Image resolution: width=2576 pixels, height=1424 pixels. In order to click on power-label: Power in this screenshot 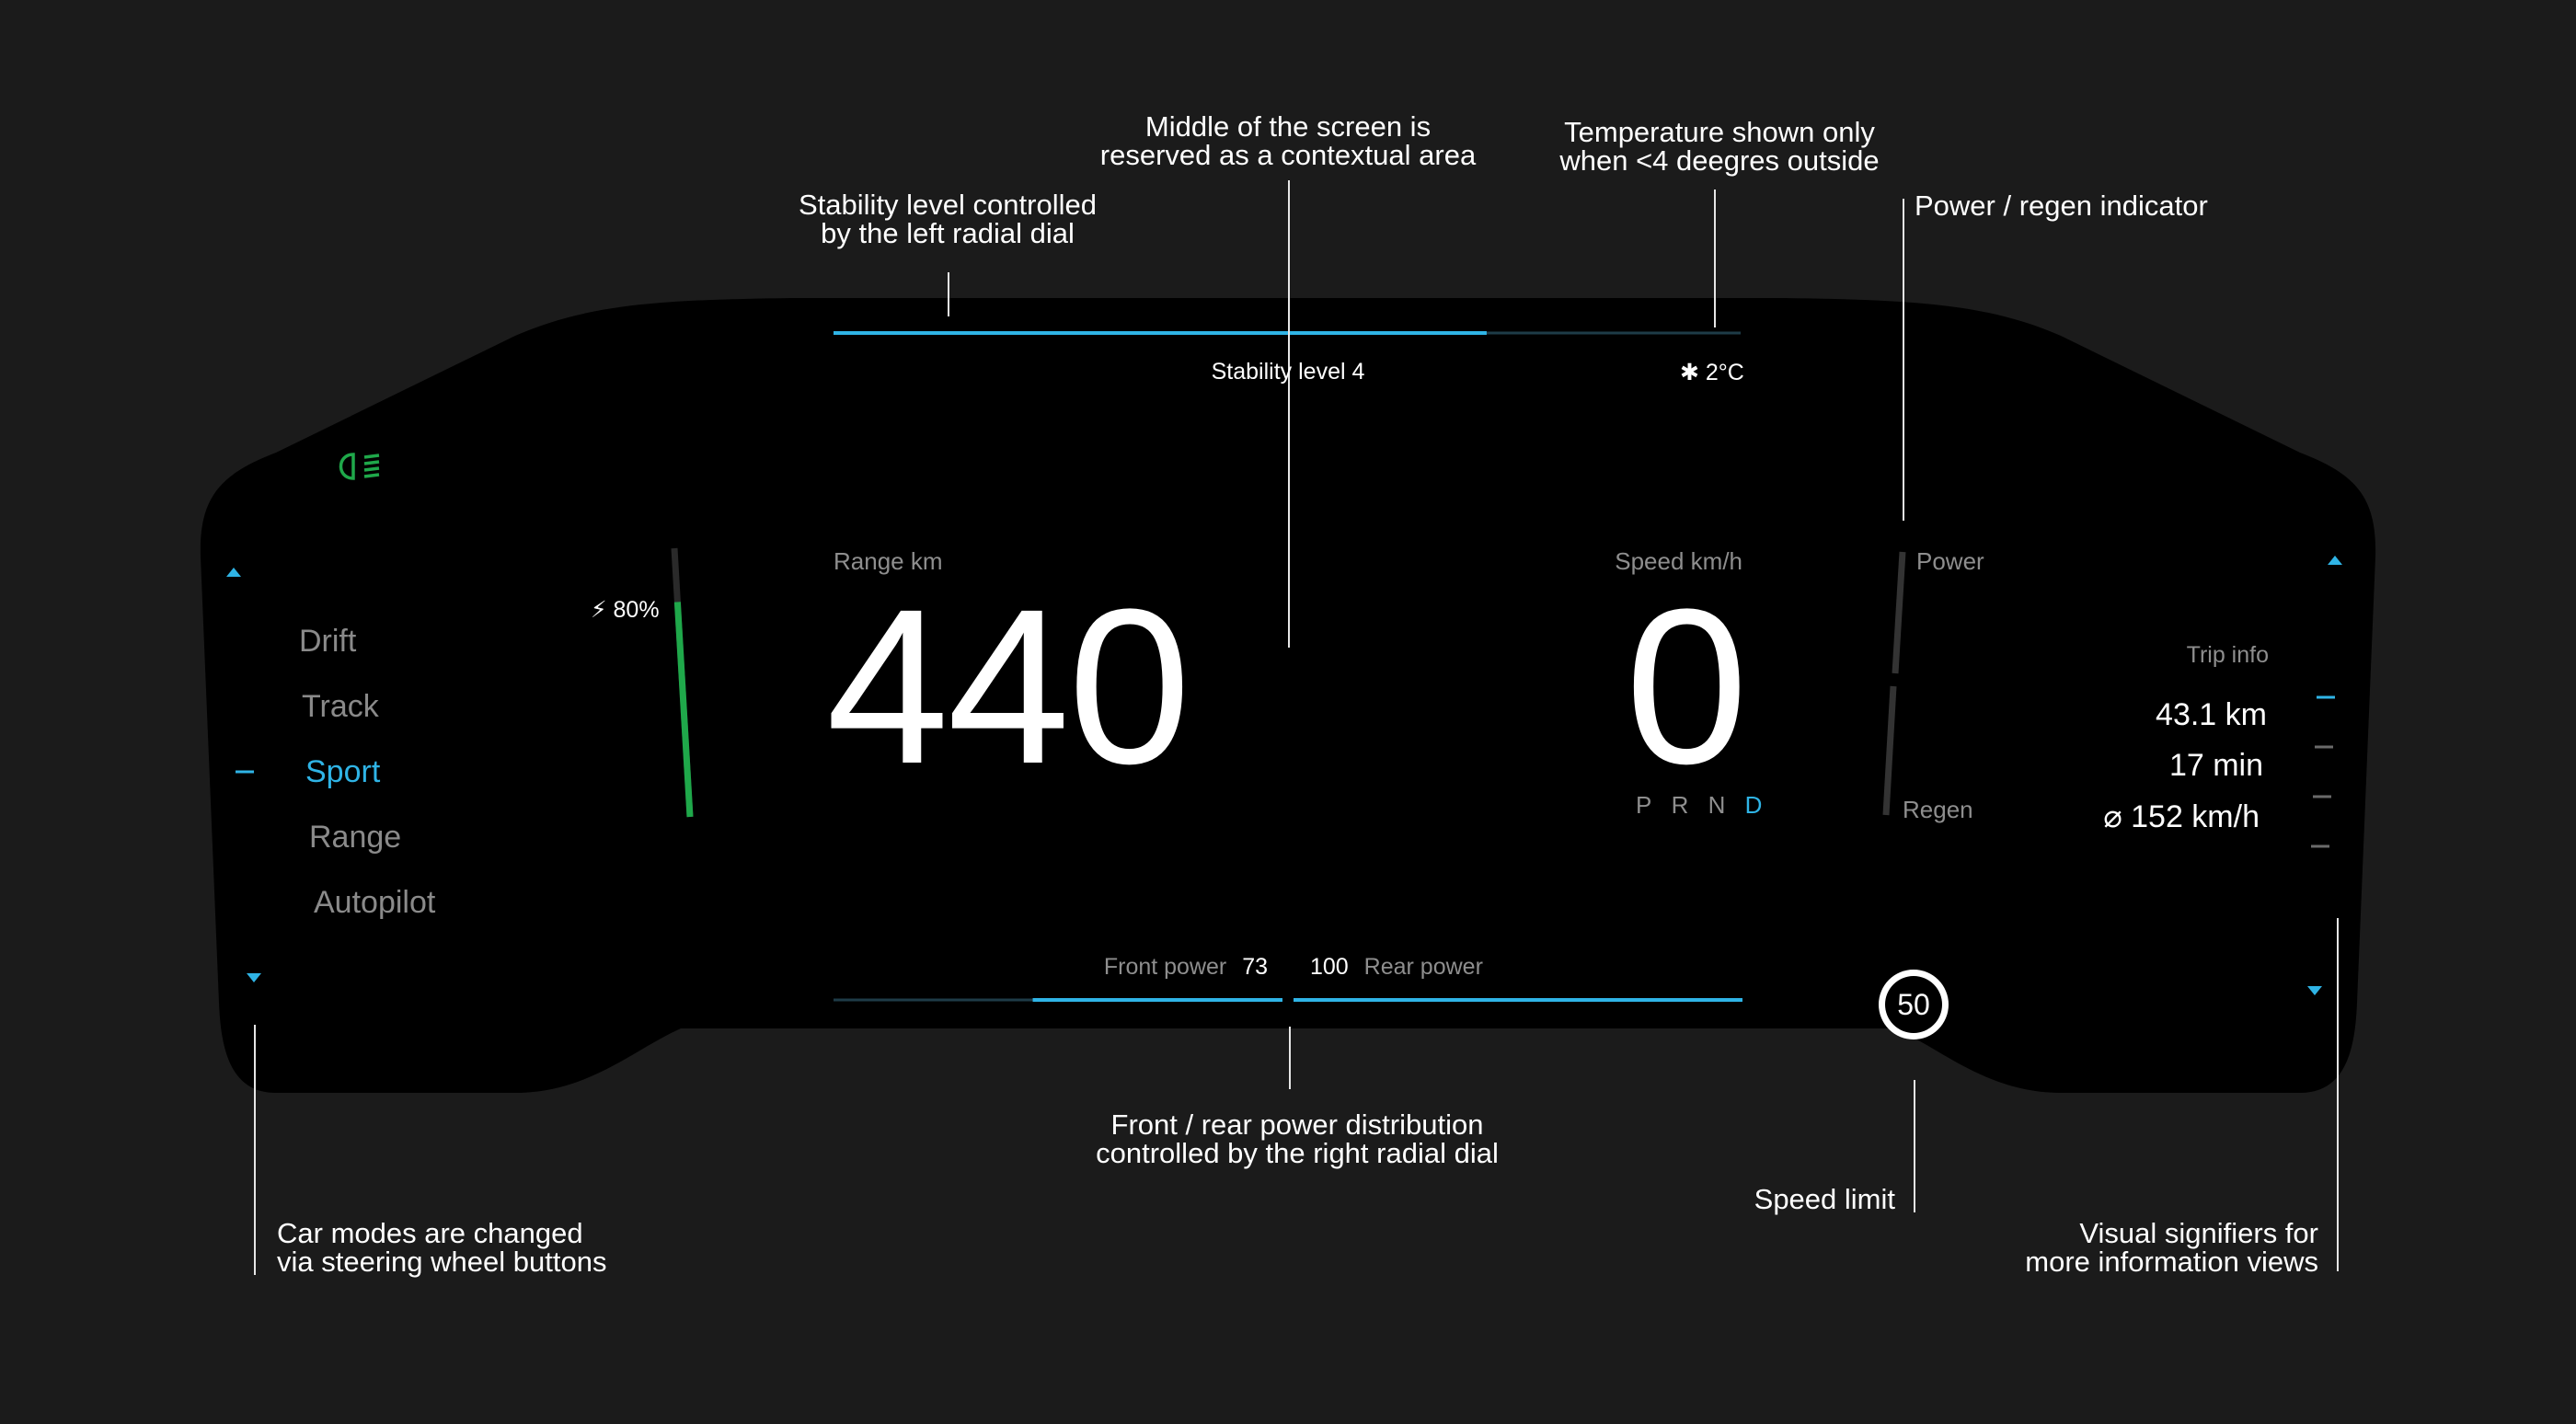, I will do `click(1950, 561)`.